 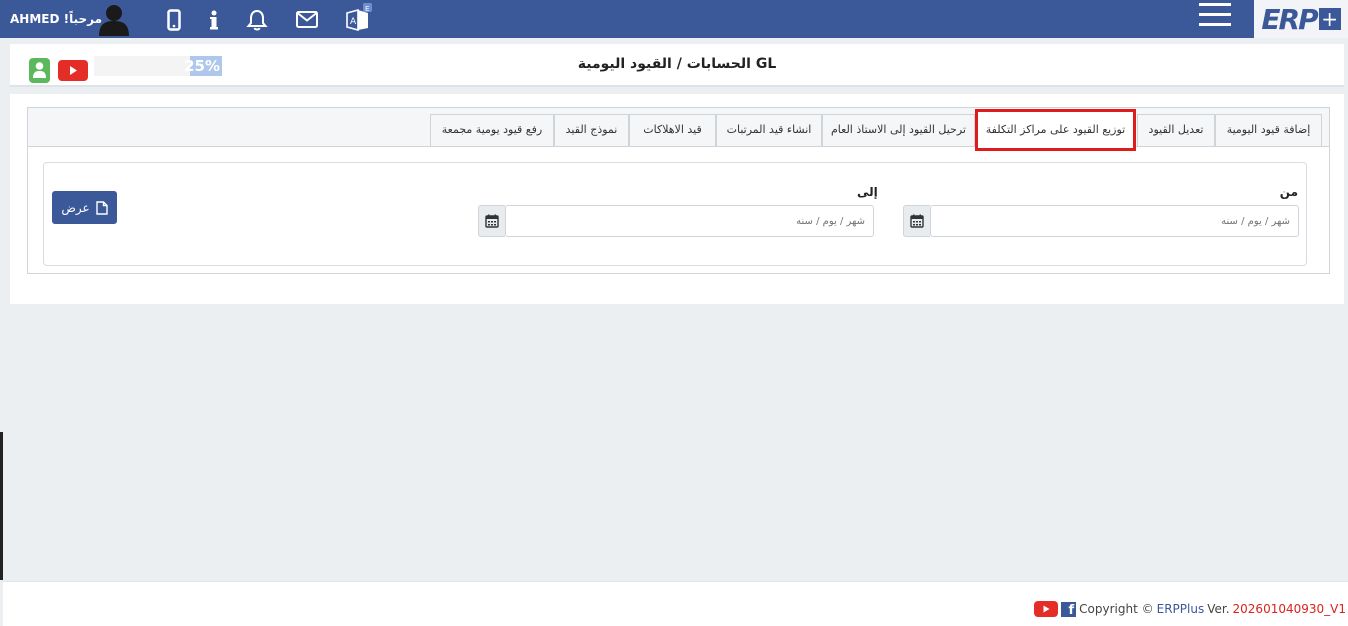 What do you see at coordinates (1, 506) in the screenshot?
I see `left-edge-strip` at bounding box center [1, 506].